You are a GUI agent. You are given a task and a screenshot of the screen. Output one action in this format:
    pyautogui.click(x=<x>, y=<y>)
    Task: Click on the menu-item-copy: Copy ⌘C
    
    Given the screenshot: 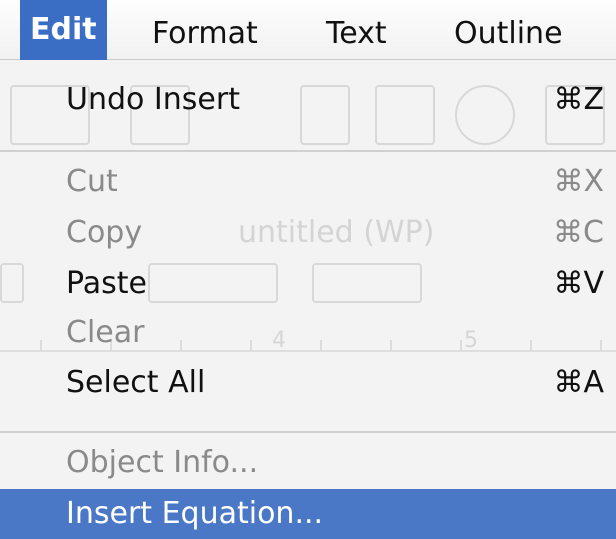 What is the action you would take?
    pyautogui.click(x=308, y=233)
    